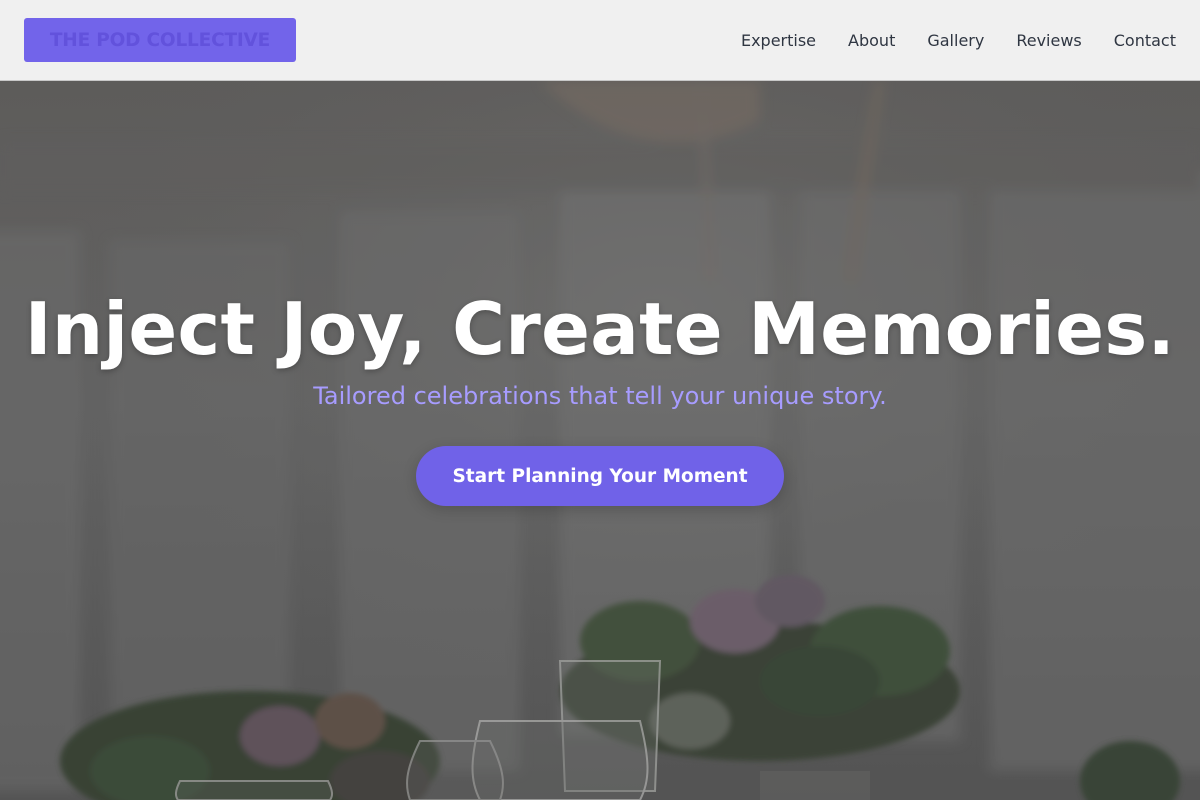 Image resolution: width=1200 pixels, height=800 pixels. I want to click on nav-link-about: About, so click(871, 40).